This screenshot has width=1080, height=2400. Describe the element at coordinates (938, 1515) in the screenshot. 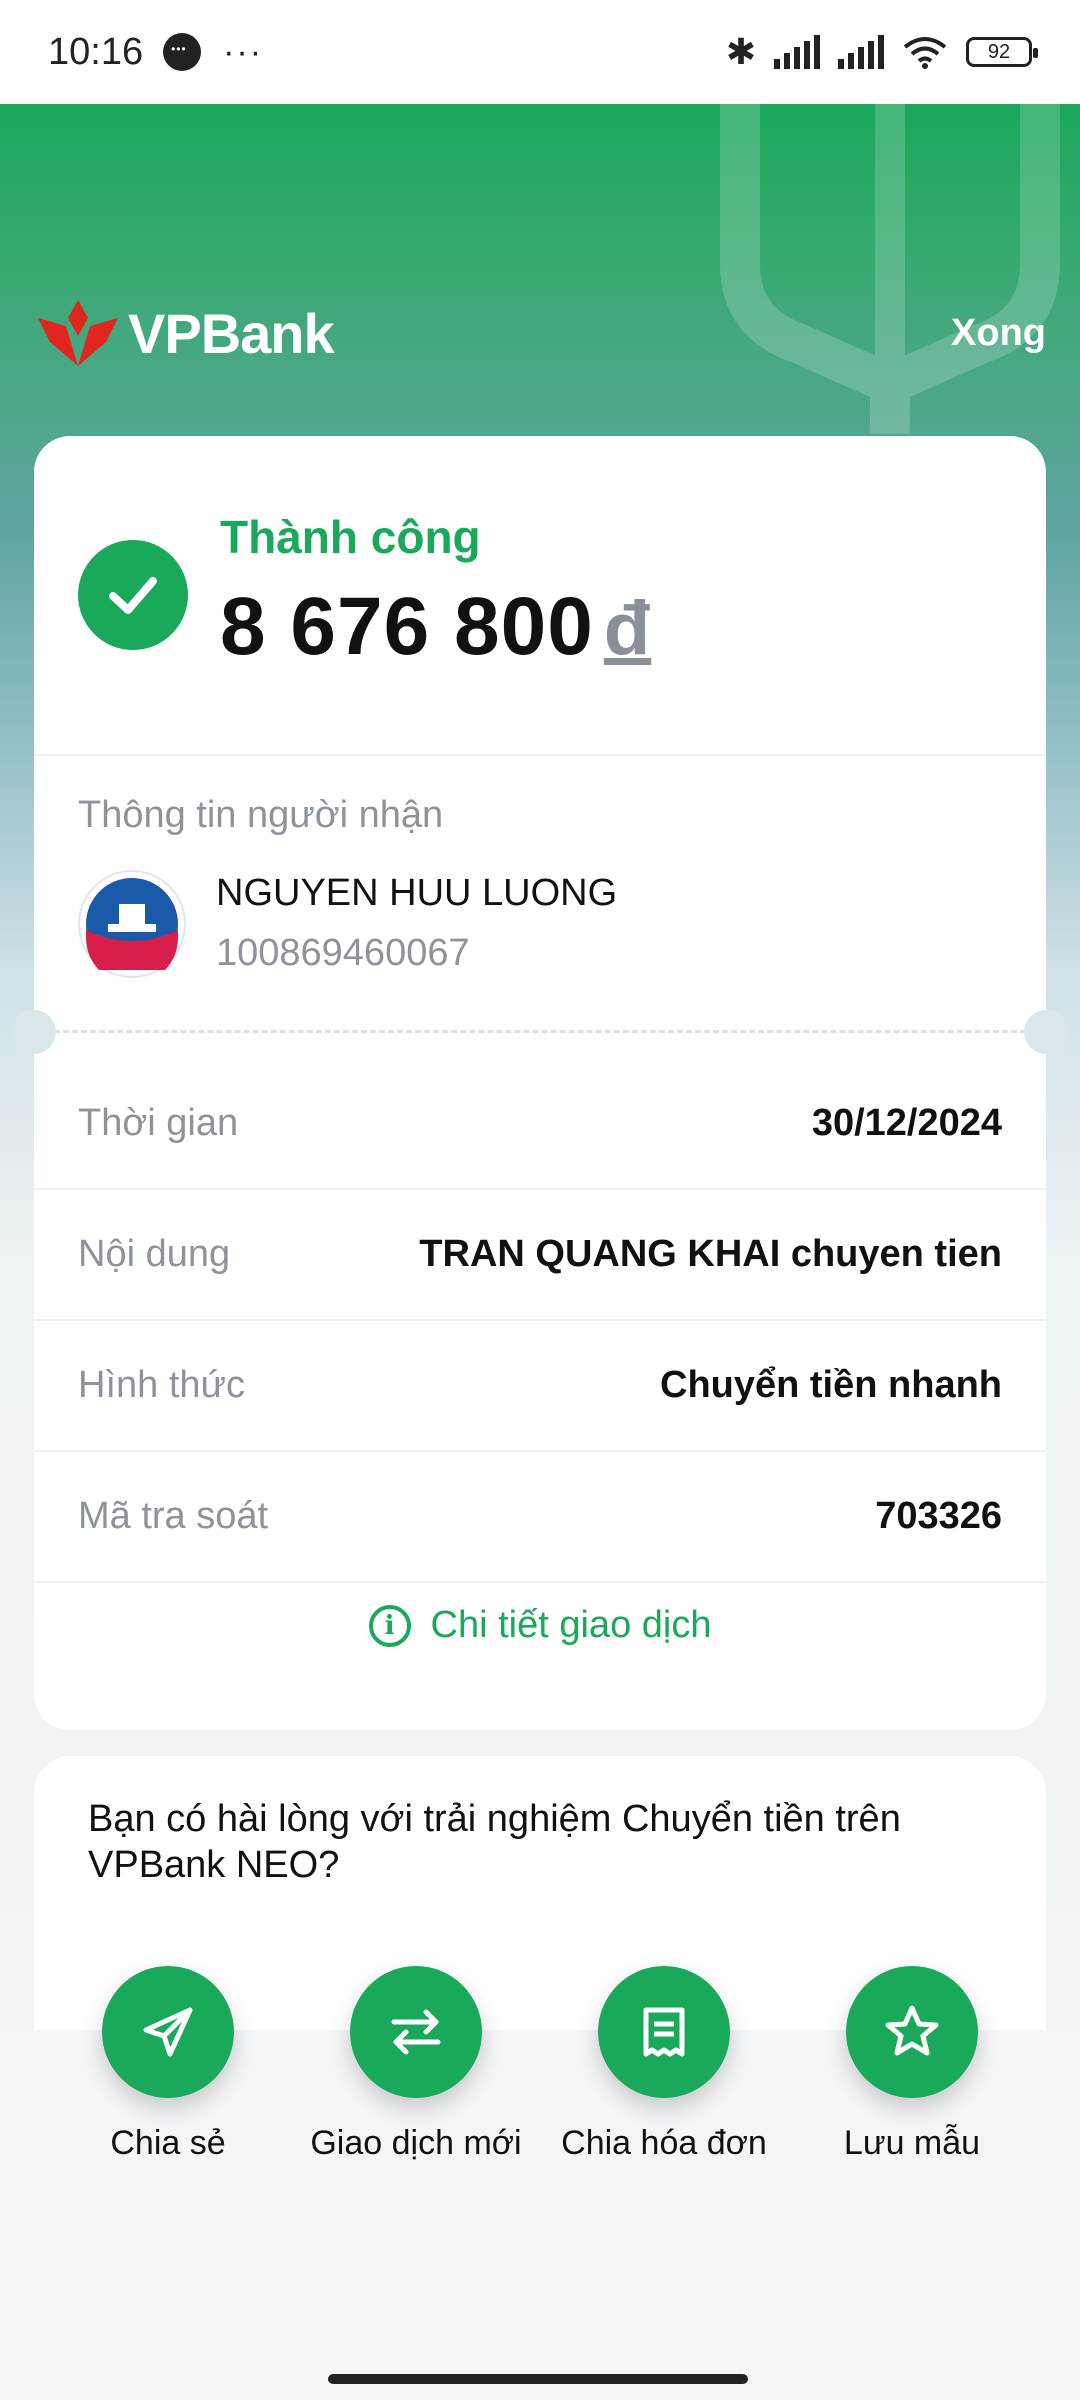

I see `detail-value: 703326` at that location.